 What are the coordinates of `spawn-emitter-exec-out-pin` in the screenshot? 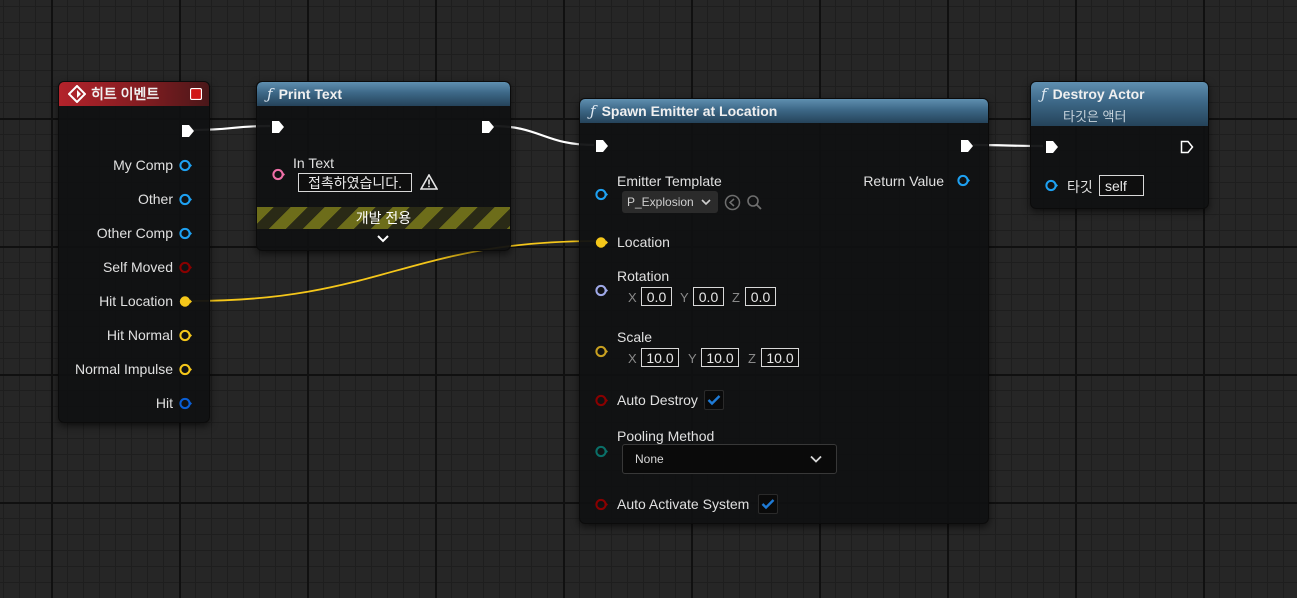 It's located at (967, 146).